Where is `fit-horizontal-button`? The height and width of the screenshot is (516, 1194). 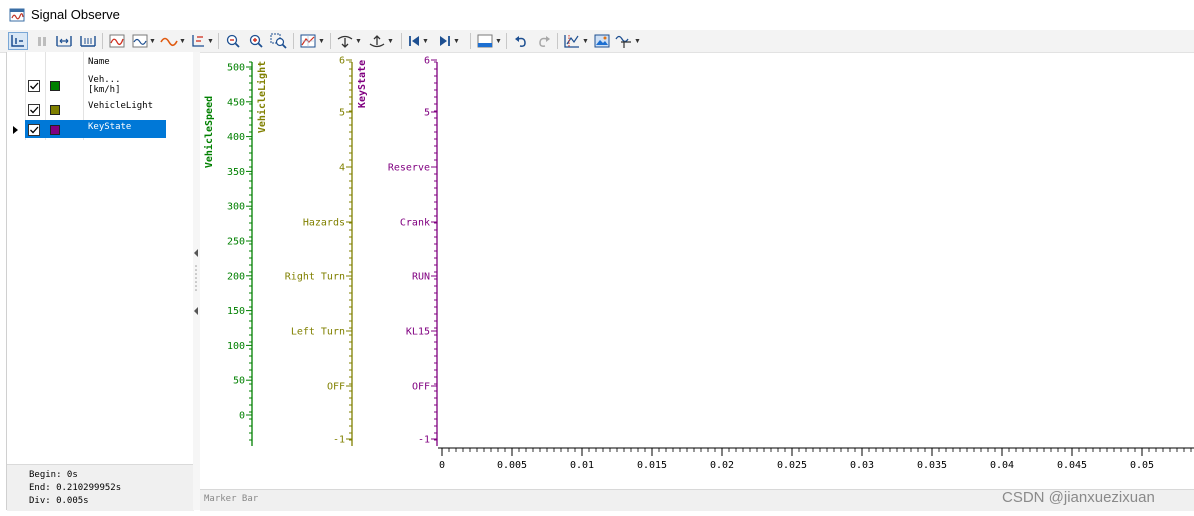
fit-horizontal-button is located at coordinates (64, 41).